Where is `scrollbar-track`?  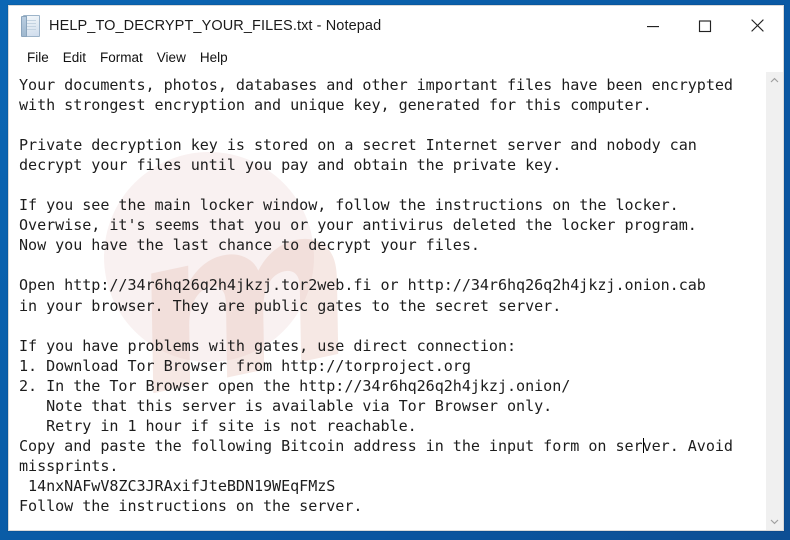 scrollbar-track is located at coordinates (774, 301).